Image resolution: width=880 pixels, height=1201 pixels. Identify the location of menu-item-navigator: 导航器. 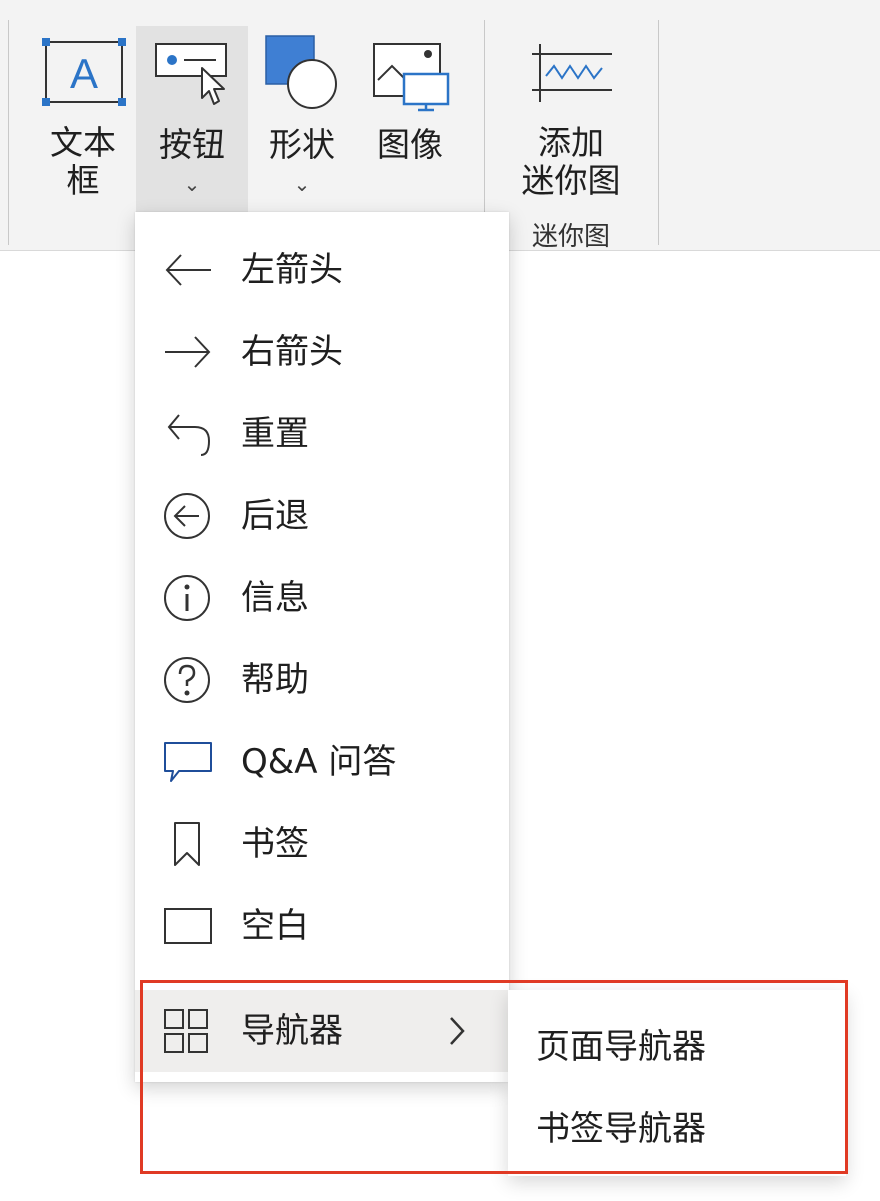
(322, 1031).